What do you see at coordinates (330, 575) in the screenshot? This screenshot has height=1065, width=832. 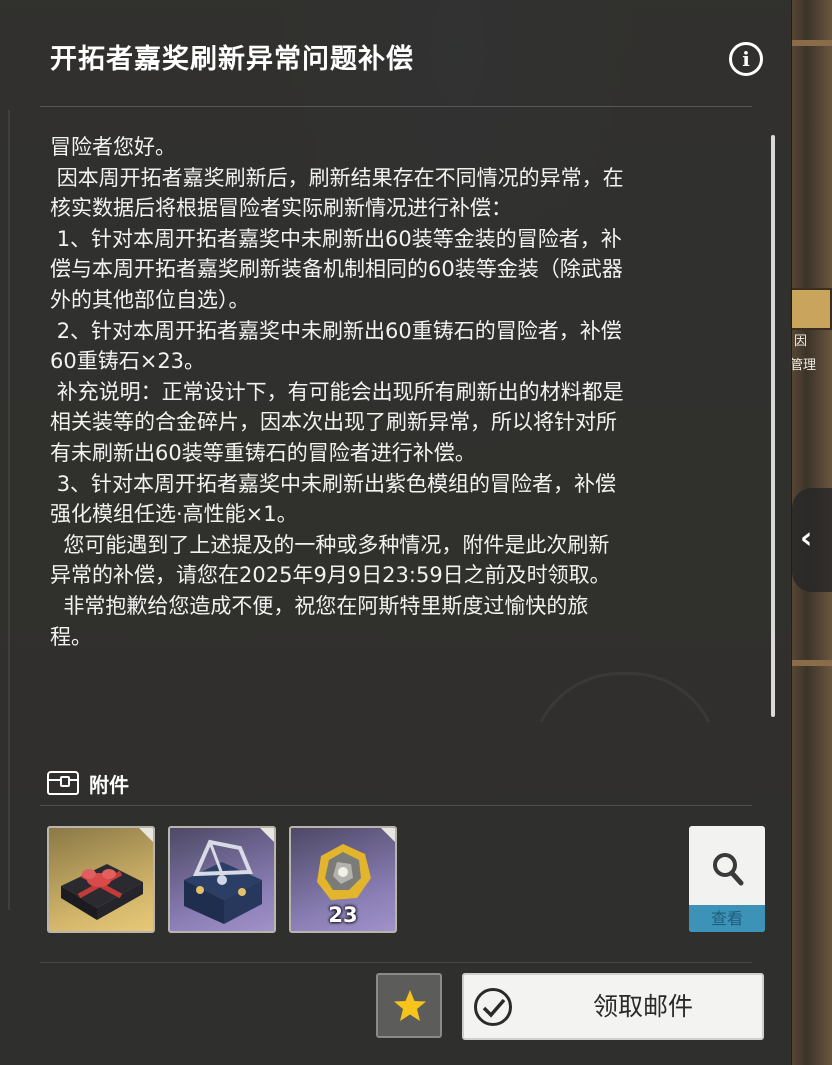 I see `mail-body-line: 异常的补偿，请您在2025年9月9日23:59日之前及时领取。` at bounding box center [330, 575].